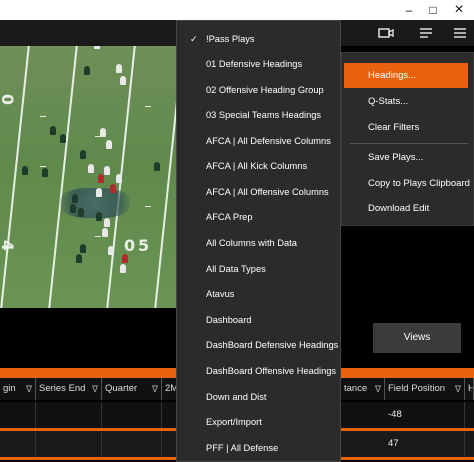 This screenshot has width=474, height=462. What do you see at coordinates (417, 338) in the screenshot?
I see `views-button: Views` at bounding box center [417, 338].